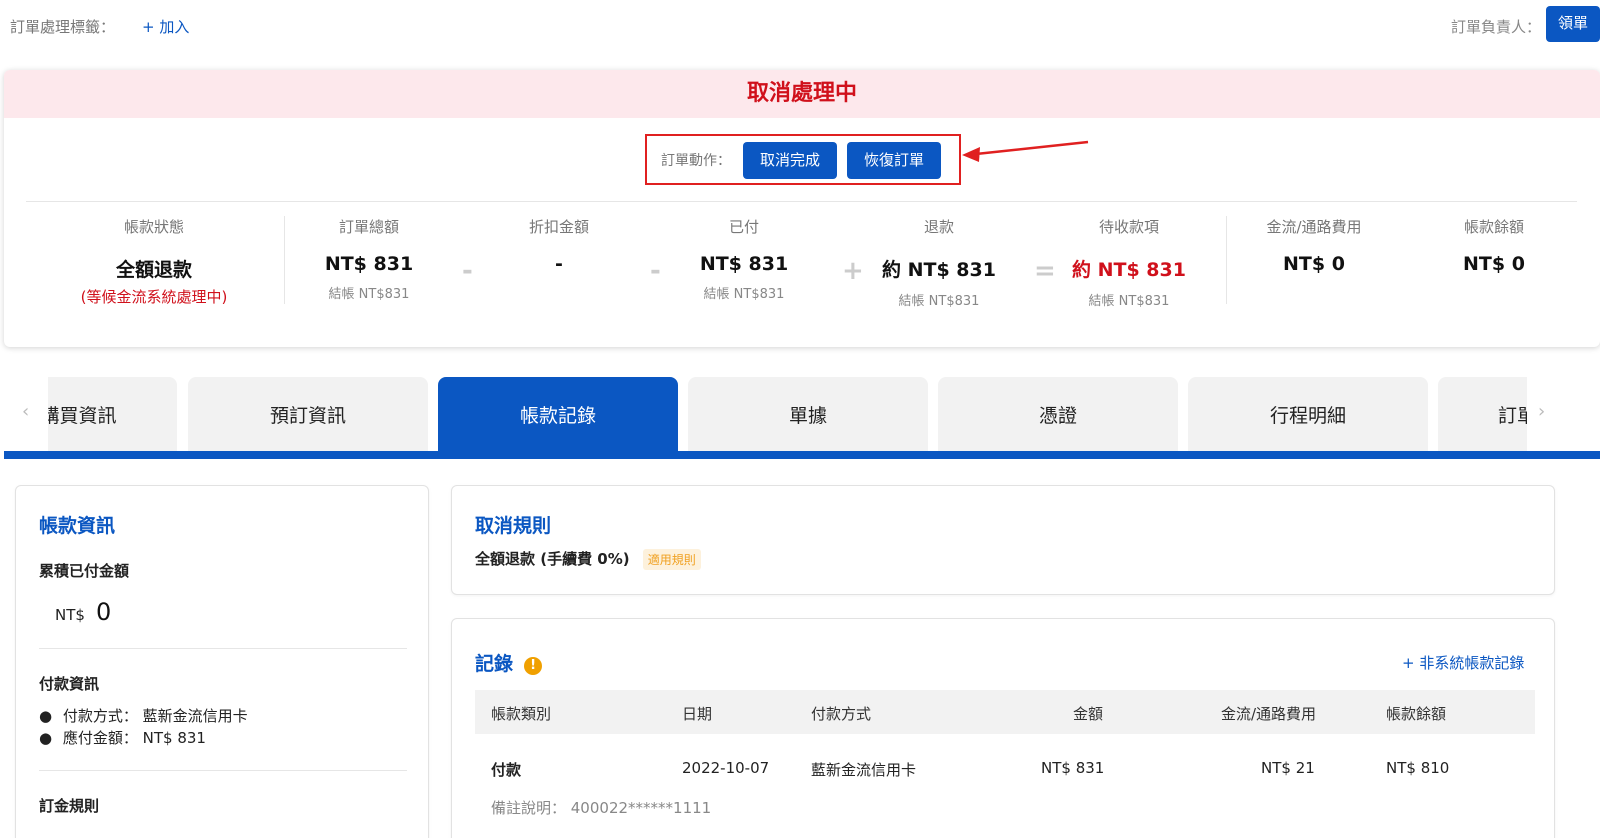 The image size is (1600, 838). What do you see at coordinates (1308, 414) in the screenshot?
I see `tab-itinerary: 行程明細` at bounding box center [1308, 414].